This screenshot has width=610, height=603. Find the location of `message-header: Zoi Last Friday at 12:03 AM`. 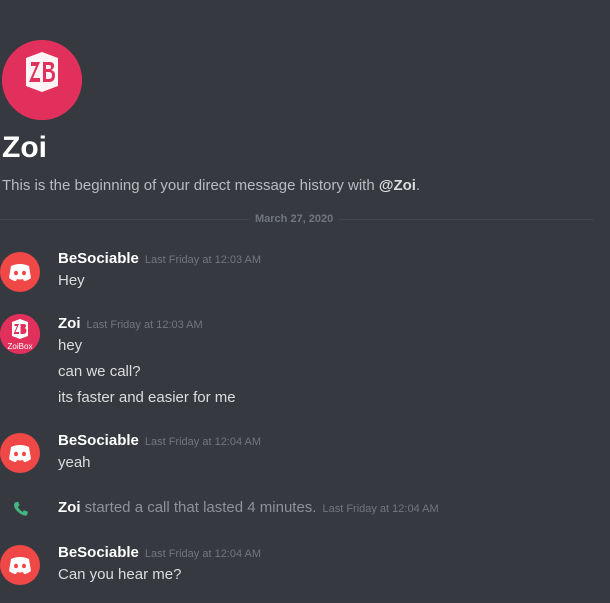

message-header: Zoi Last Friday at 12:03 AM is located at coordinates (130, 324).